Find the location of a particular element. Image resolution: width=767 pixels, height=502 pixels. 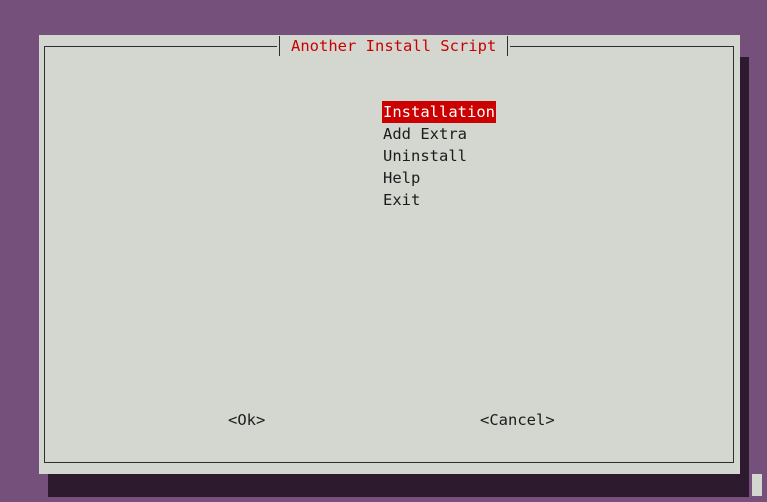

menu-item-label: Exit is located at coordinates (402, 200).